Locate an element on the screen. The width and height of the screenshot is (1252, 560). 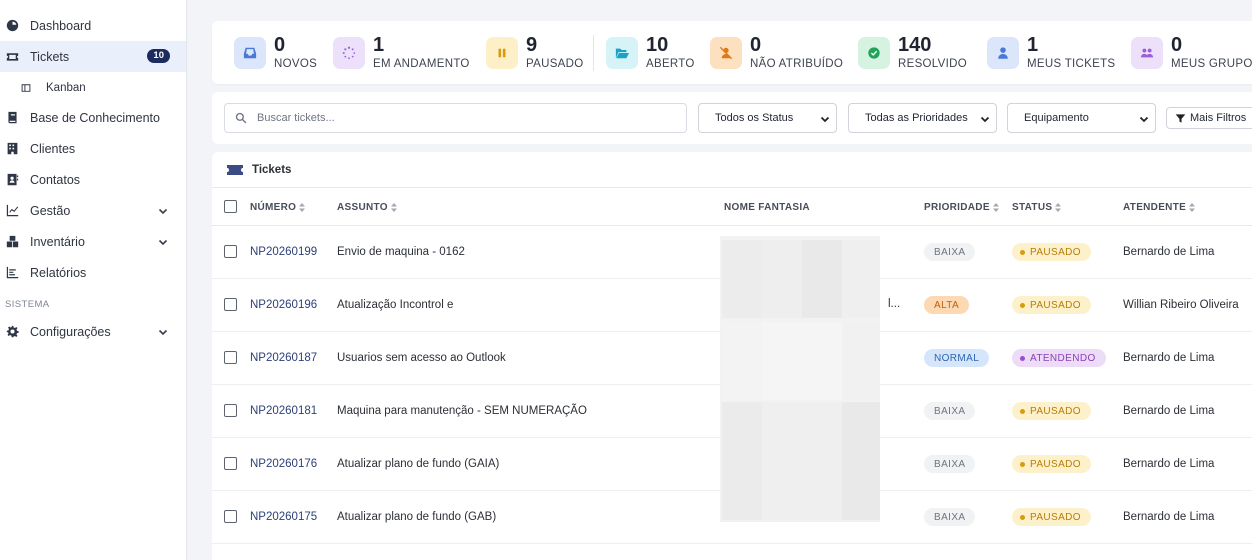
select-all-checkbox is located at coordinates (230, 206).